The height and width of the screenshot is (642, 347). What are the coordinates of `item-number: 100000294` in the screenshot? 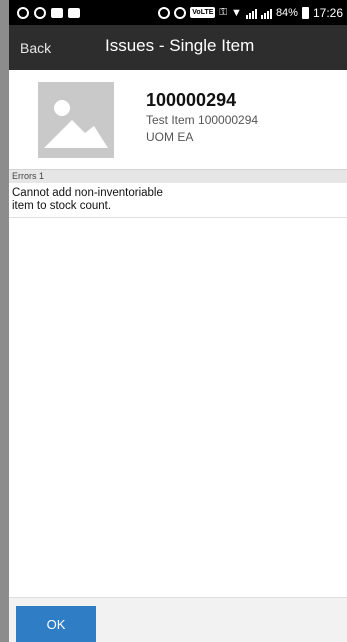 It's located at (191, 100).